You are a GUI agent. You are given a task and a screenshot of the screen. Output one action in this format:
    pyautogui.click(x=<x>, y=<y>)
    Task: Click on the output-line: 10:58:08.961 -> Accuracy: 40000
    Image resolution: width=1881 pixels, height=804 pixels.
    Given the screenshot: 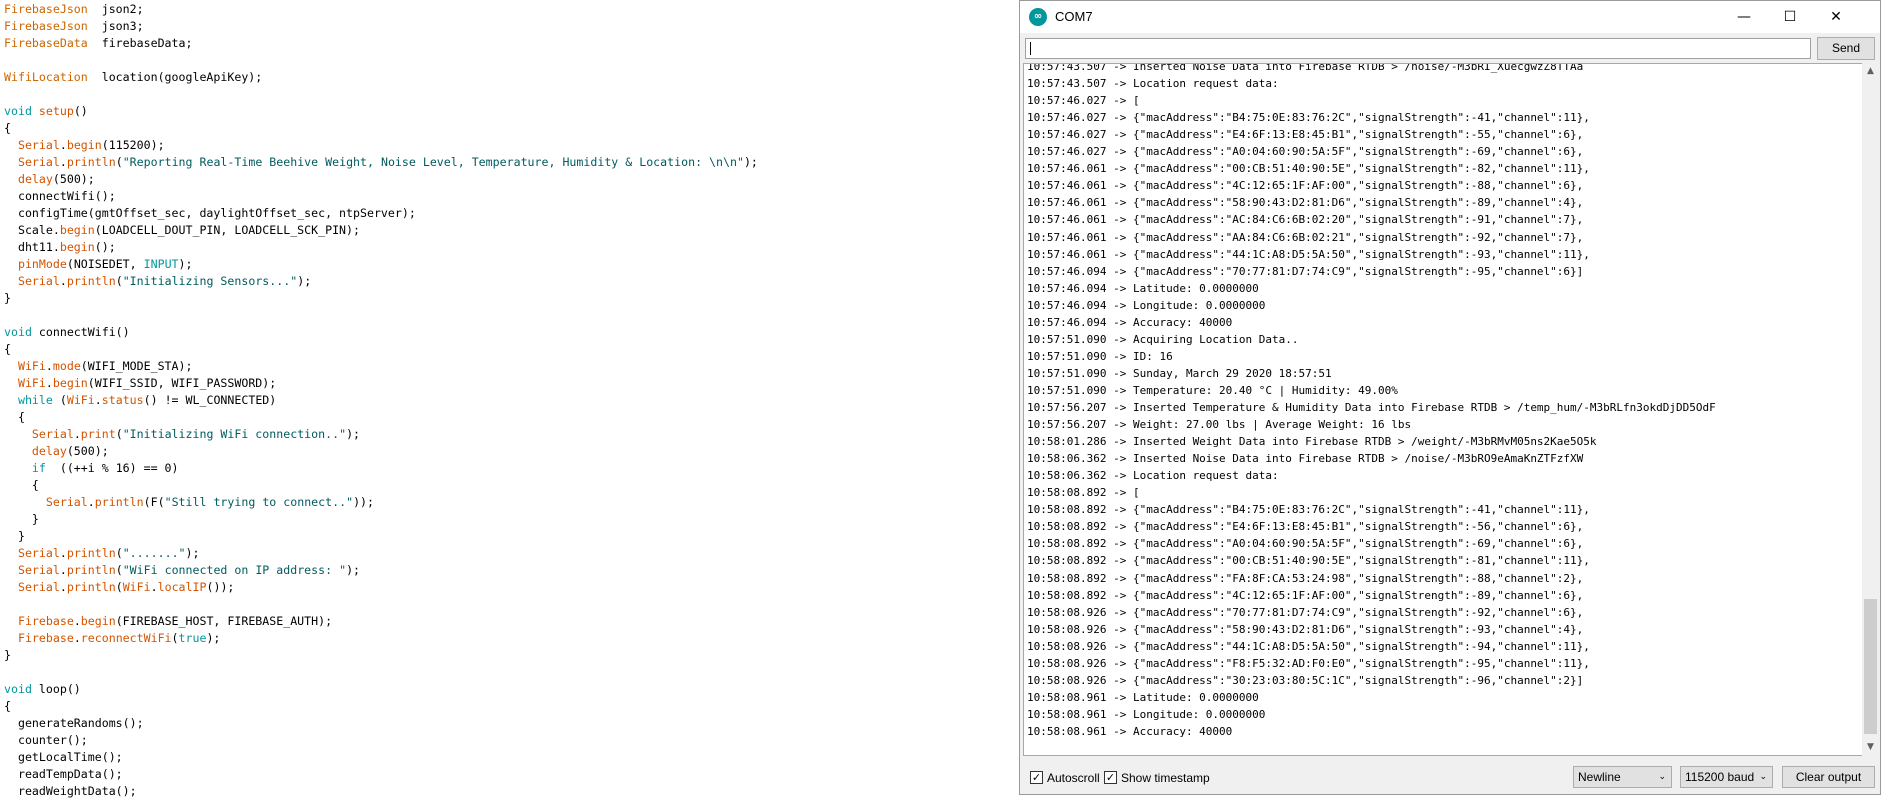 What is the action you would take?
    pyautogui.click(x=1130, y=731)
    